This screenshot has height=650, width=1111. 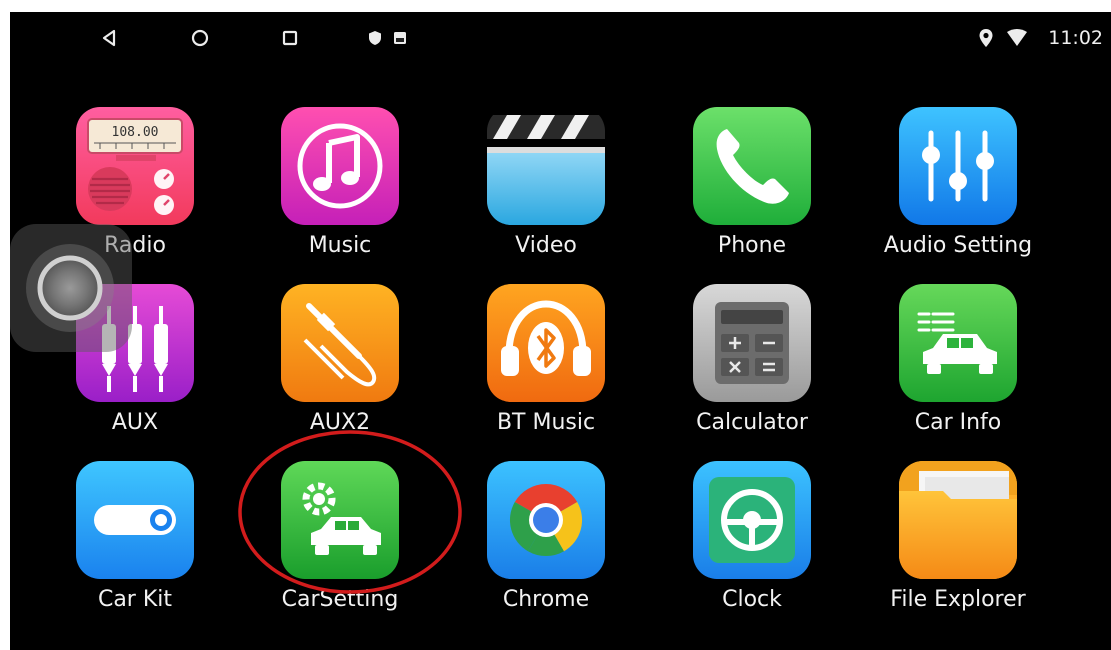 What do you see at coordinates (752, 599) in the screenshot?
I see `app-label: Clock` at bounding box center [752, 599].